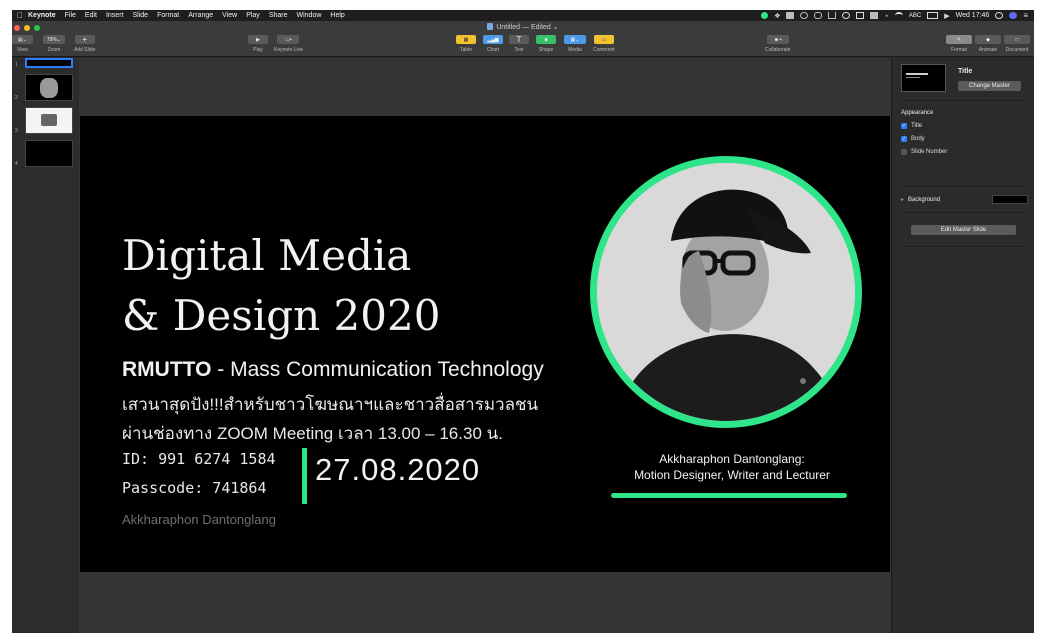 The width and height of the screenshot is (1043, 633). Describe the element at coordinates (266, 255) in the screenshot. I see `slide-title-line-1: Digital Media` at that location.